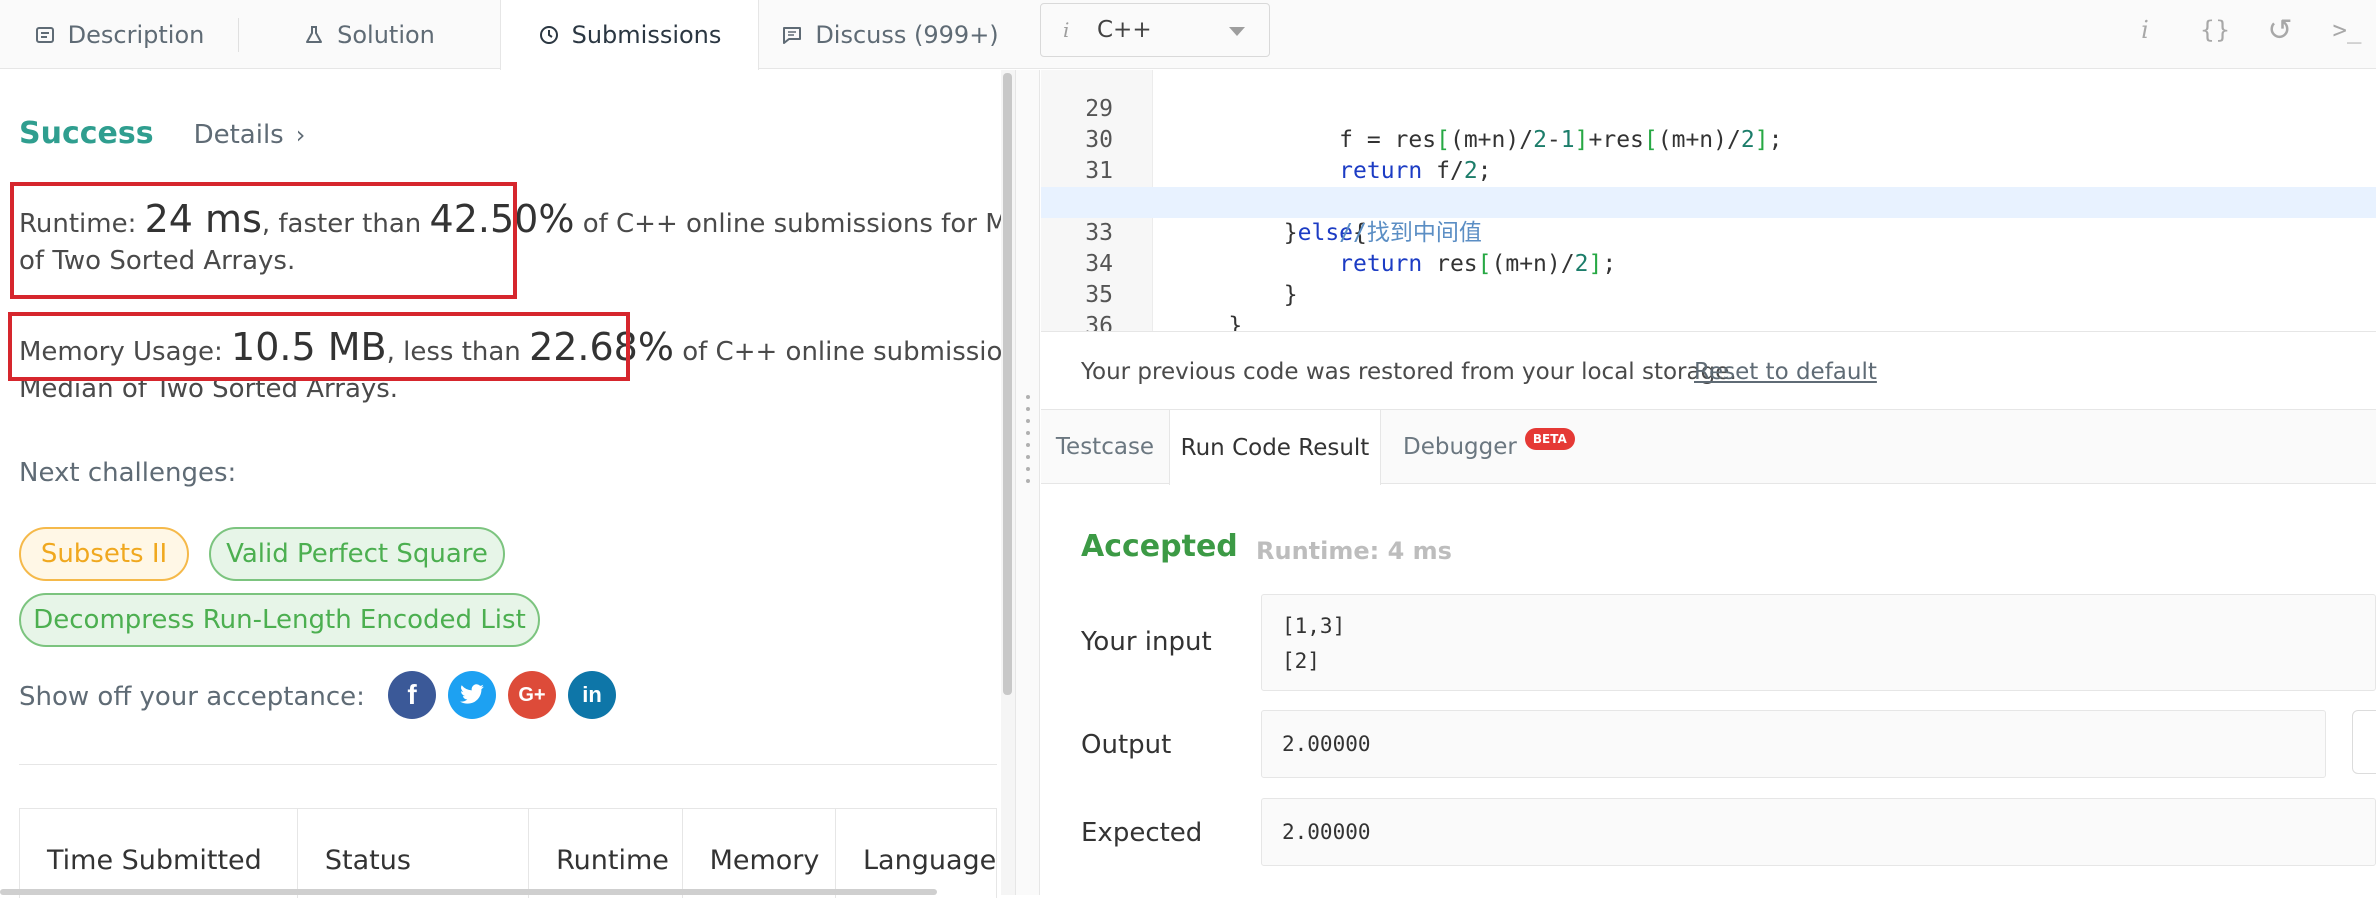 This screenshot has height=898, width=2376. I want to click on tab-label: Submissions, so click(646, 35).